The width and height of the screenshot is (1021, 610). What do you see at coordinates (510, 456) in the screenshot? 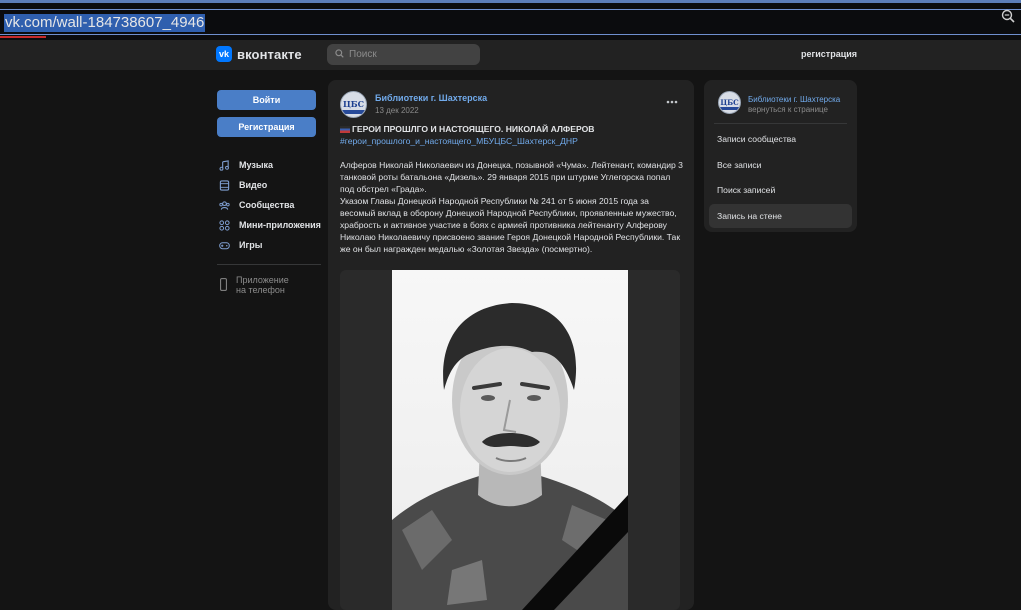
I see `portrait-illustration` at bounding box center [510, 456].